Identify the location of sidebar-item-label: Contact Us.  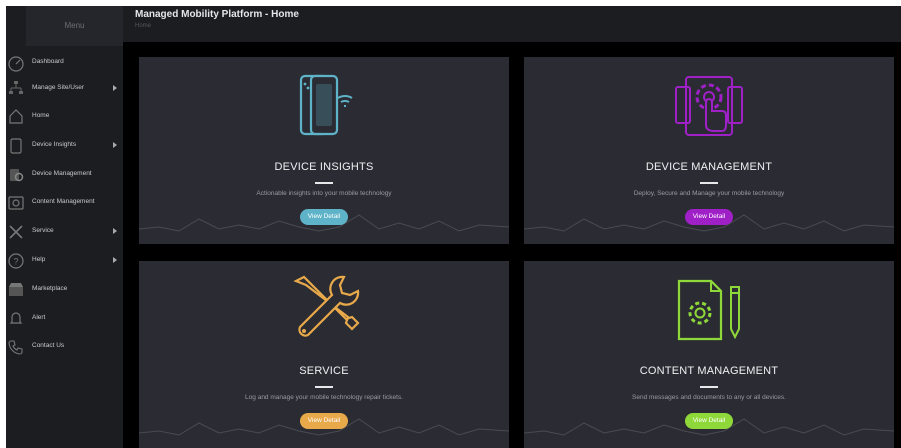
(48, 345).